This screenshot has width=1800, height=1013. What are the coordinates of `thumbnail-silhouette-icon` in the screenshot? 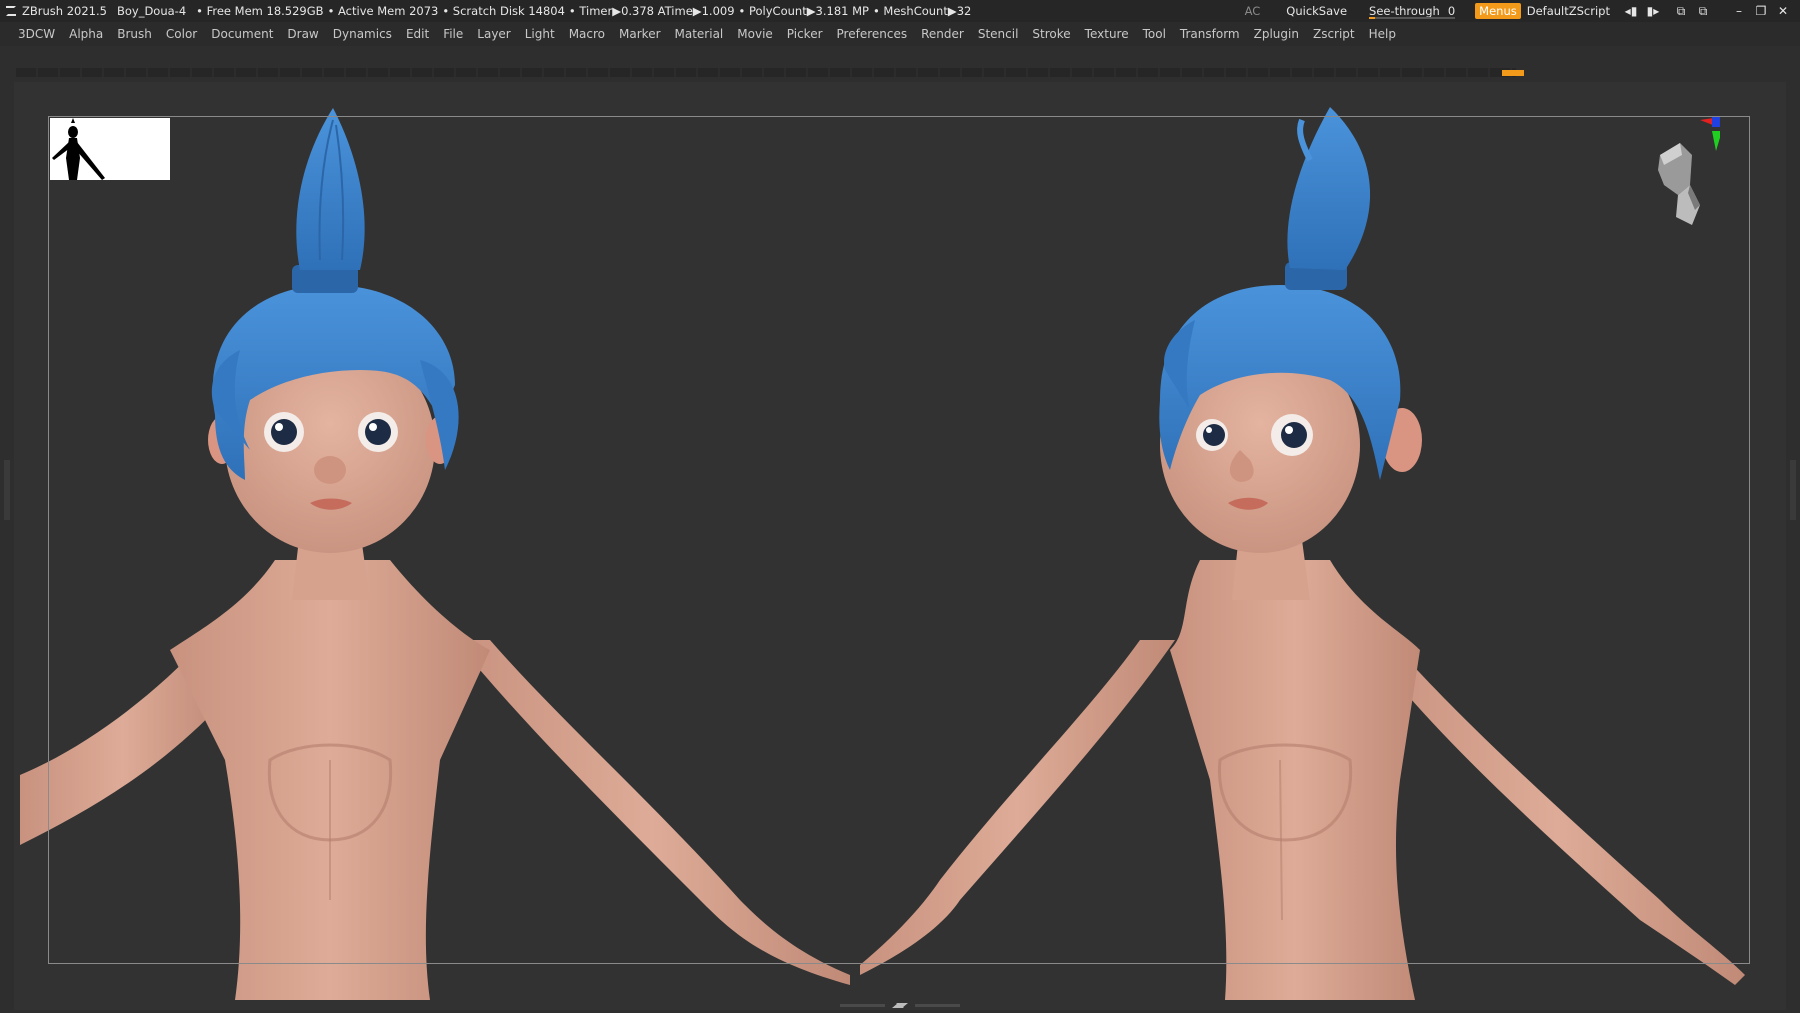 It's located at (78, 149).